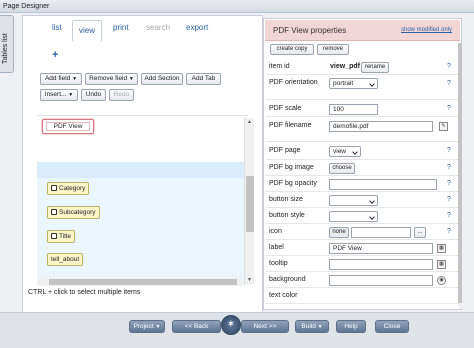  What do you see at coordinates (381, 232) in the screenshot?
I see `icon-input` at bounding box center [381, 232].